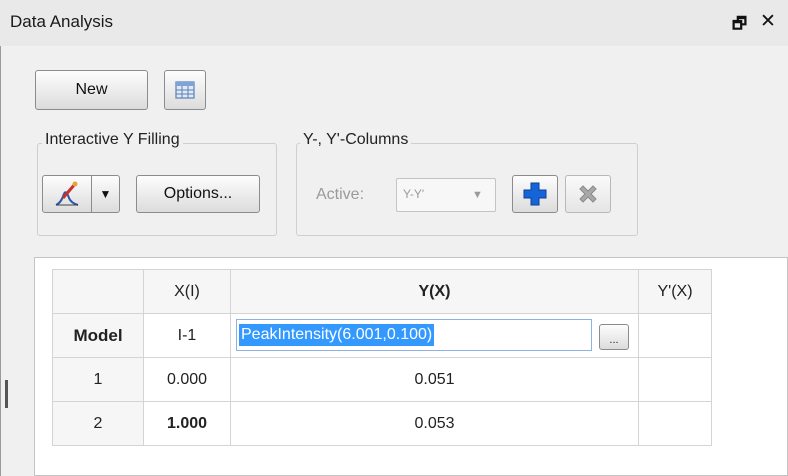 Image resolution: width=788 pixels, height=476 pixels. I want to click on model-x-cell: I-1, so click(187, 335).